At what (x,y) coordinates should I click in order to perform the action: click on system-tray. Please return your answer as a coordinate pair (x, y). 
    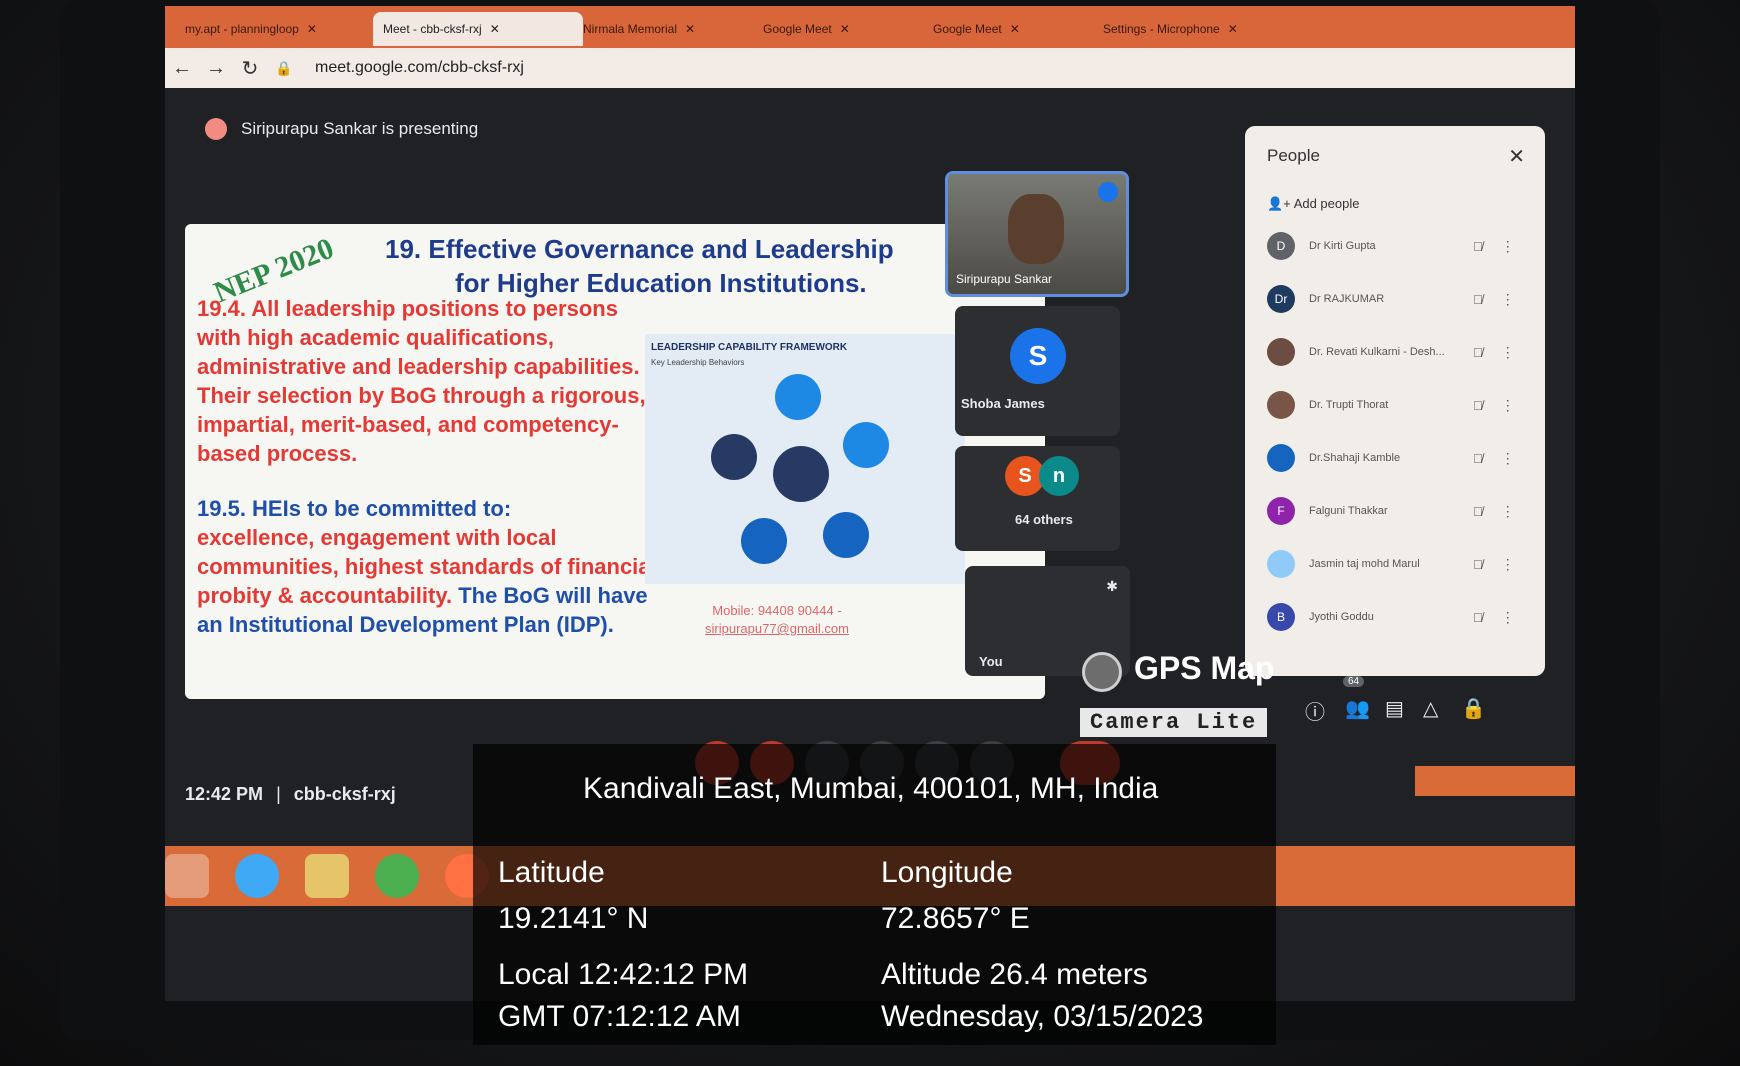
    Looking at the image, I should click on (1495, 781).